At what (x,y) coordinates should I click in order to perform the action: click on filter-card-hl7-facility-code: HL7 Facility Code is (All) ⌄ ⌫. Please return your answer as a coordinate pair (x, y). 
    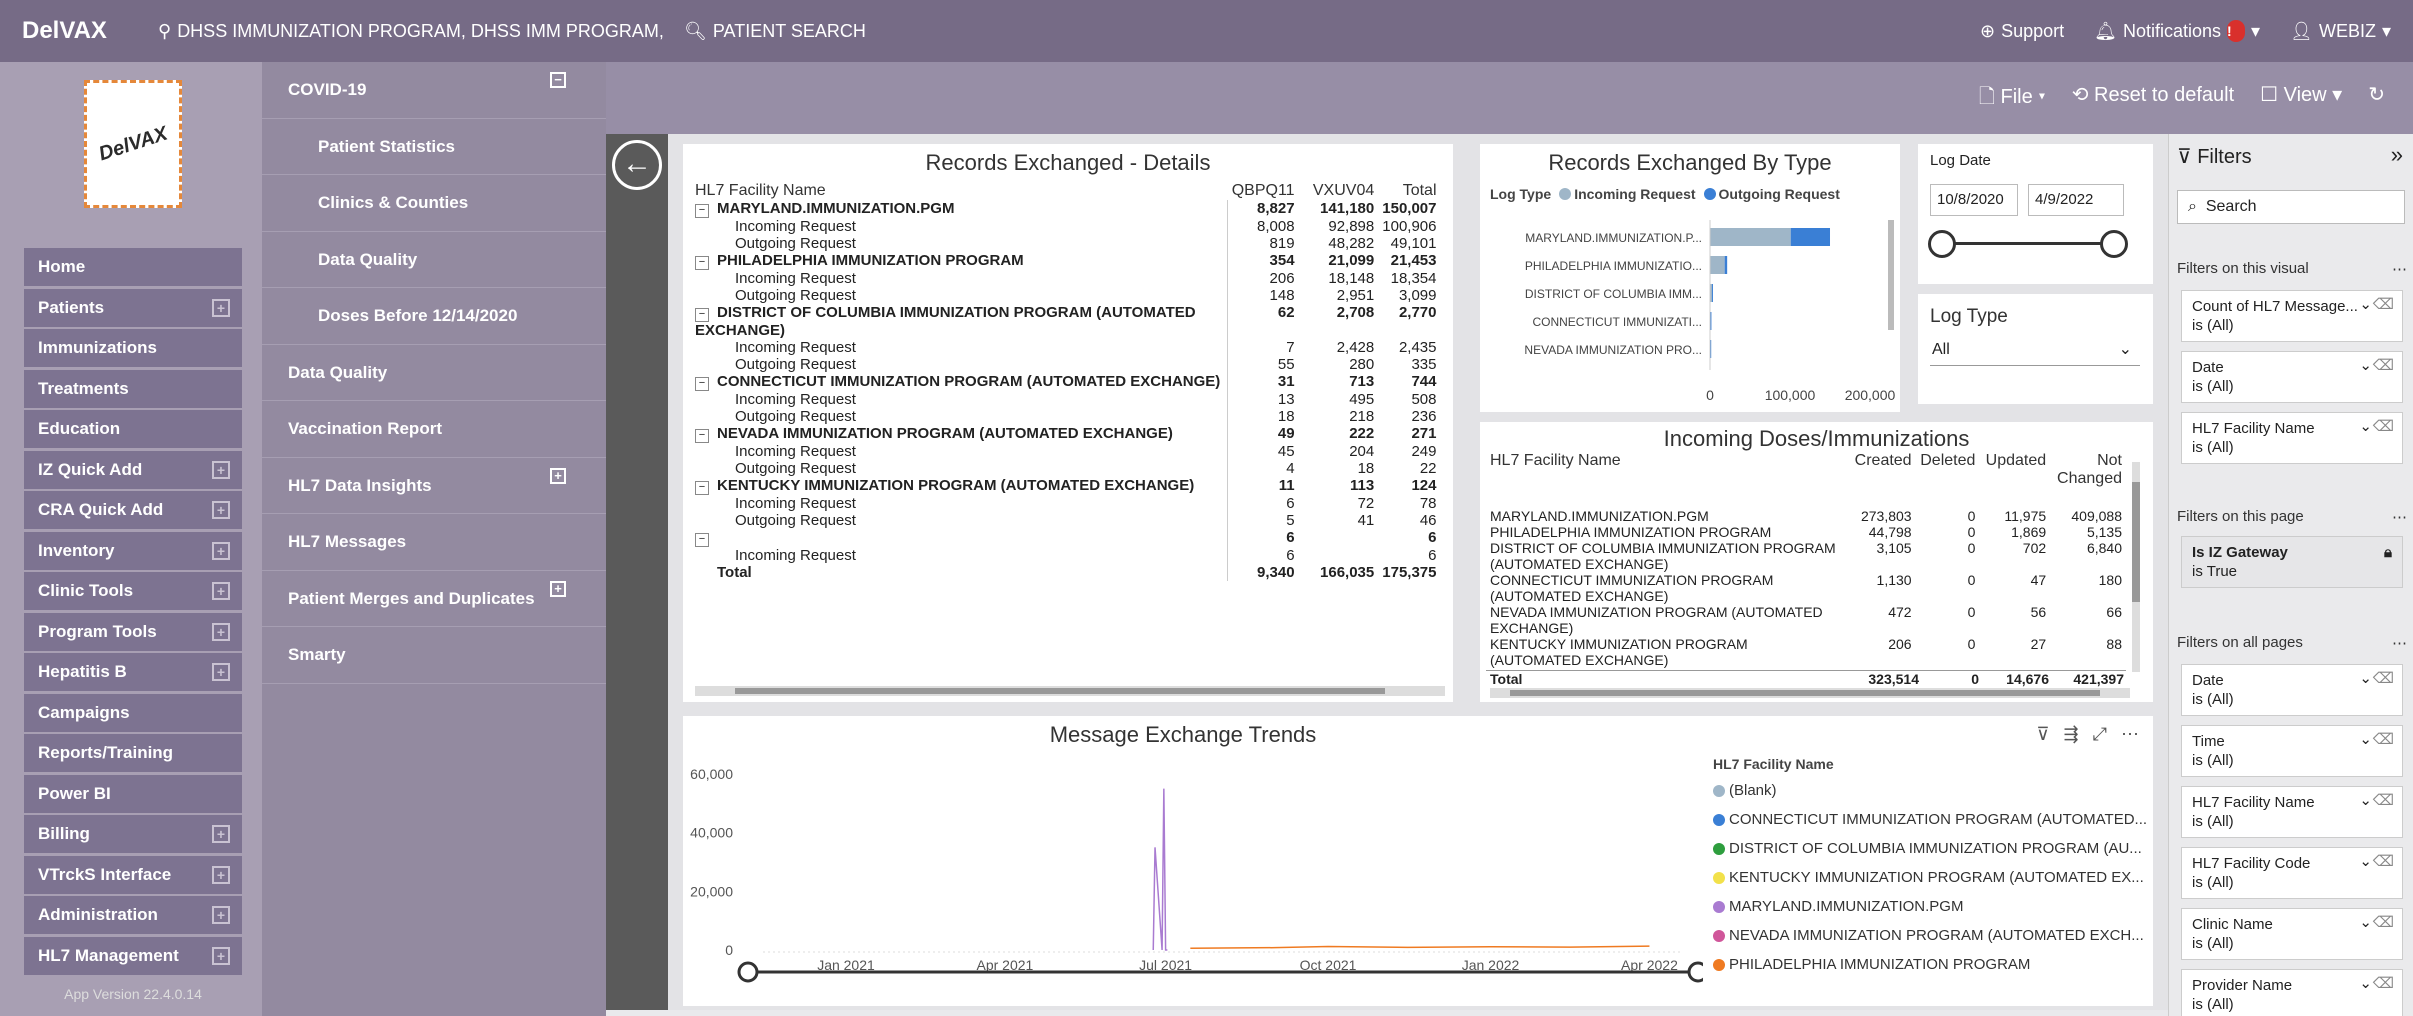
    Looking at the image, I should click on (2292, 873).